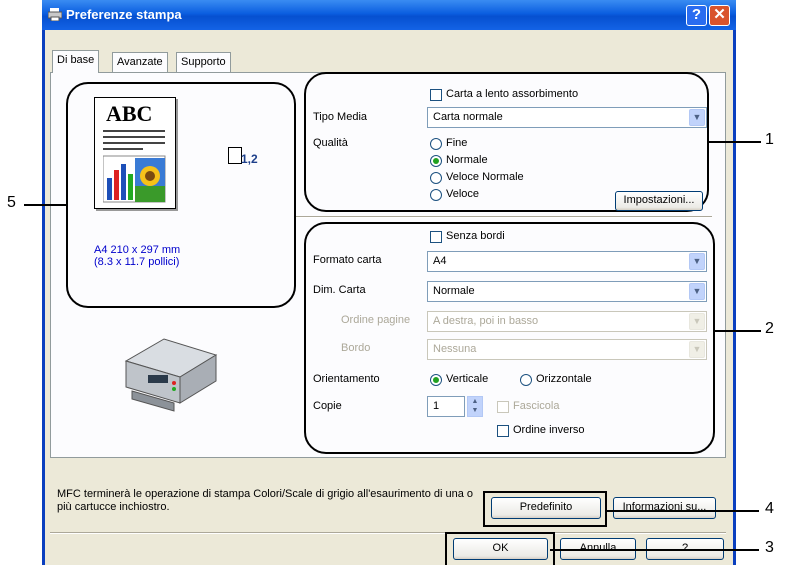 The height and width of the screenshot is (565, 795). Describe the element at coordinates (485, 177) in the screenshot. I see `quality-fast-normal-label: Veloce Normale` at that location.